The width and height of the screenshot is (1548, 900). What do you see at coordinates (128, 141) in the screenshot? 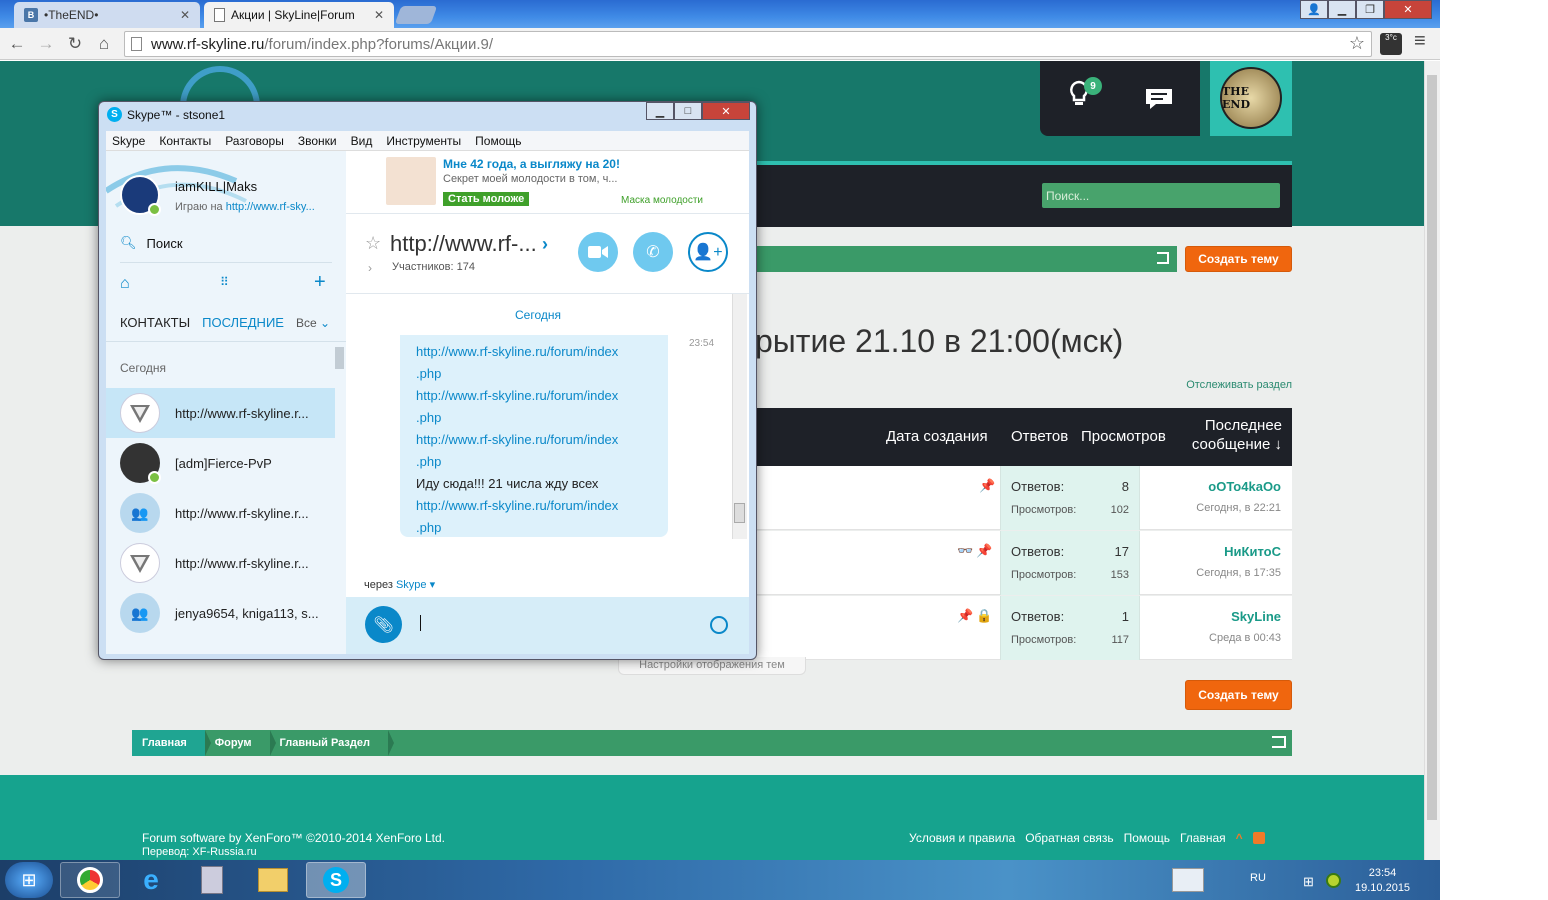
I see `menu-skype: Skype` at bounding box center [128, 141].